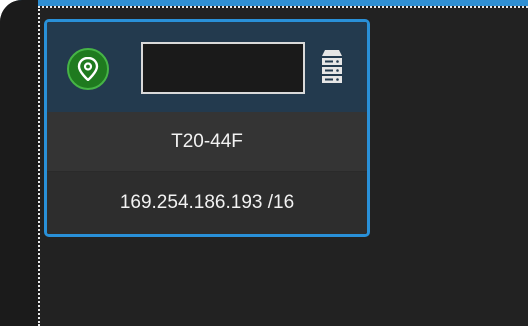 Image resolution: width=528 pixels, height=326 pixels. I want to click on selection-guide-vertical, so click(39, 166).